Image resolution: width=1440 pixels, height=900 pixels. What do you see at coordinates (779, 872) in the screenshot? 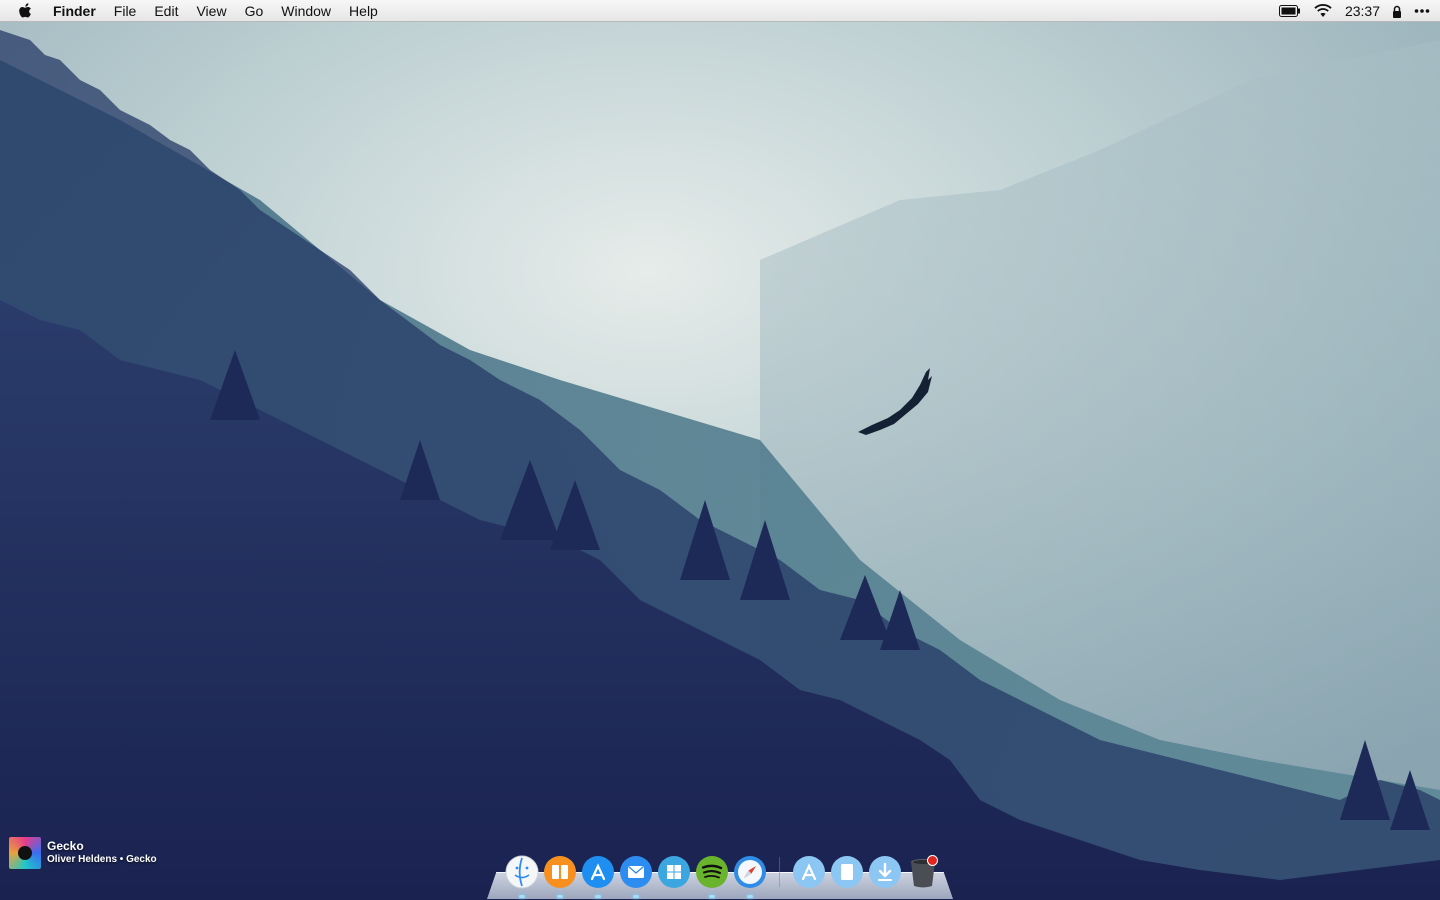
I see `dock-separator` at bounding box center [779, 872].